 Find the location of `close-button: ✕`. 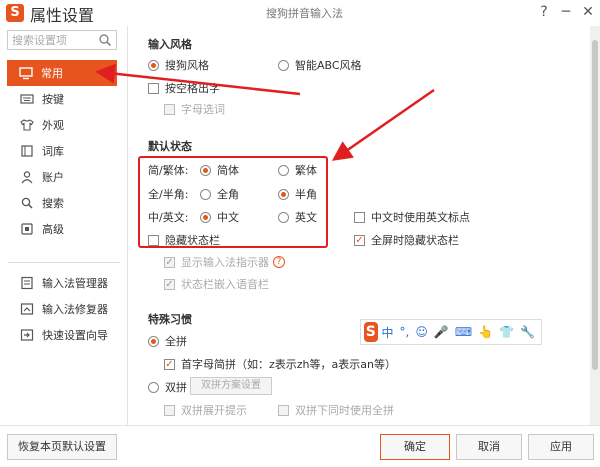

close-button: ✕ is located at coordinates (588, 12).